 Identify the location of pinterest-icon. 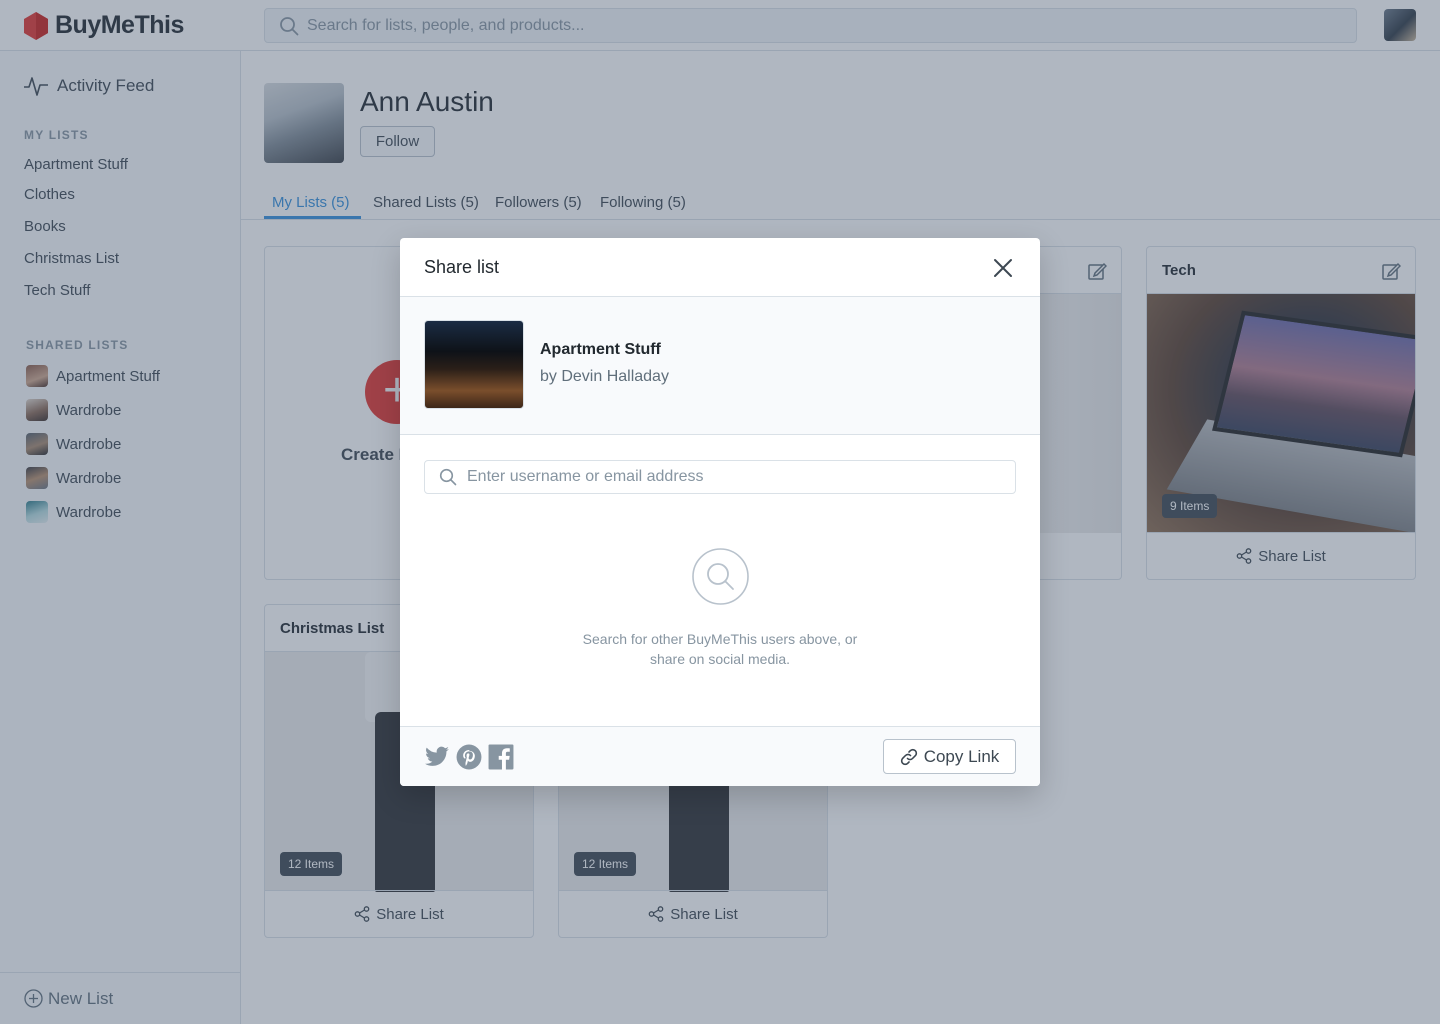
(469, 757).